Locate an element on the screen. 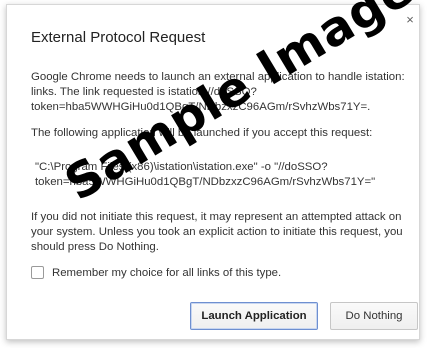 This screenshot has height=348, width=428. launch-application-button: Launch Application is located at coordinates (254, 316).